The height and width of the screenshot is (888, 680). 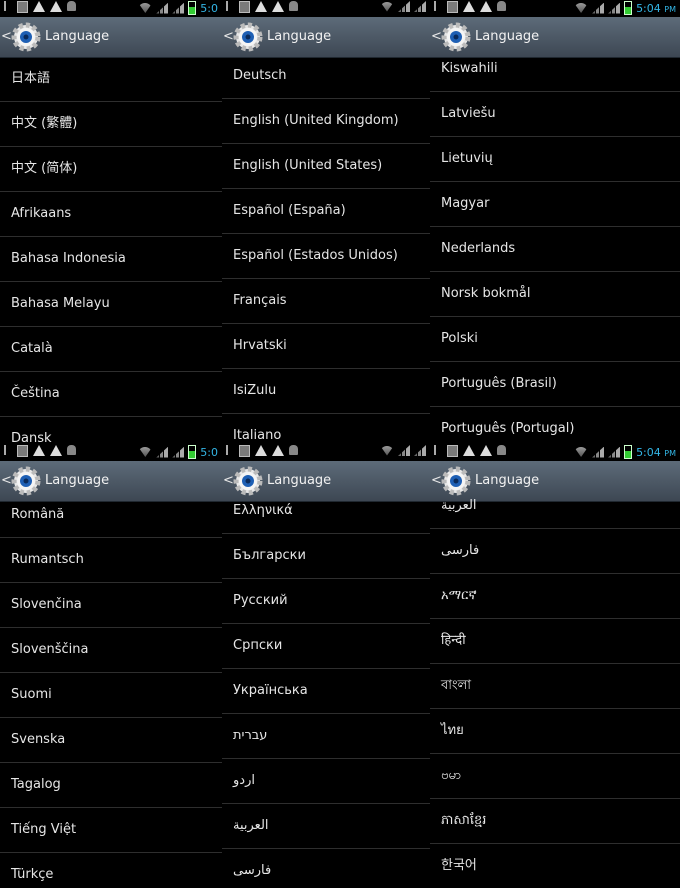 I want to click on language-item: Polski, so click(x=555, y=339).